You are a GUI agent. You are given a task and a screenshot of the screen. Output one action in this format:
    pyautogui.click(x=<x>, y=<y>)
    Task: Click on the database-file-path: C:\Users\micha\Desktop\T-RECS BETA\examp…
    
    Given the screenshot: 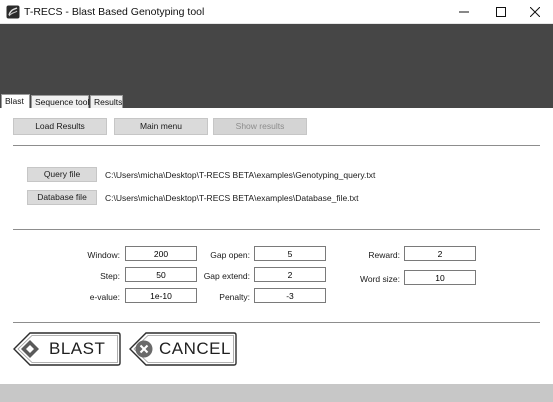 What is the action you would take?
    pyautogui.click(x=232, y=198)
    